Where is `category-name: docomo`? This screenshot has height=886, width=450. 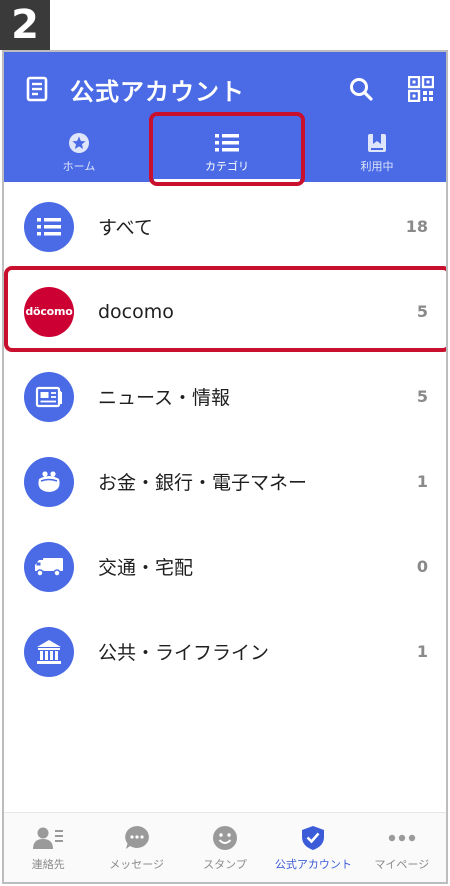
category-name: docomo is located at coordinates (136, 311).